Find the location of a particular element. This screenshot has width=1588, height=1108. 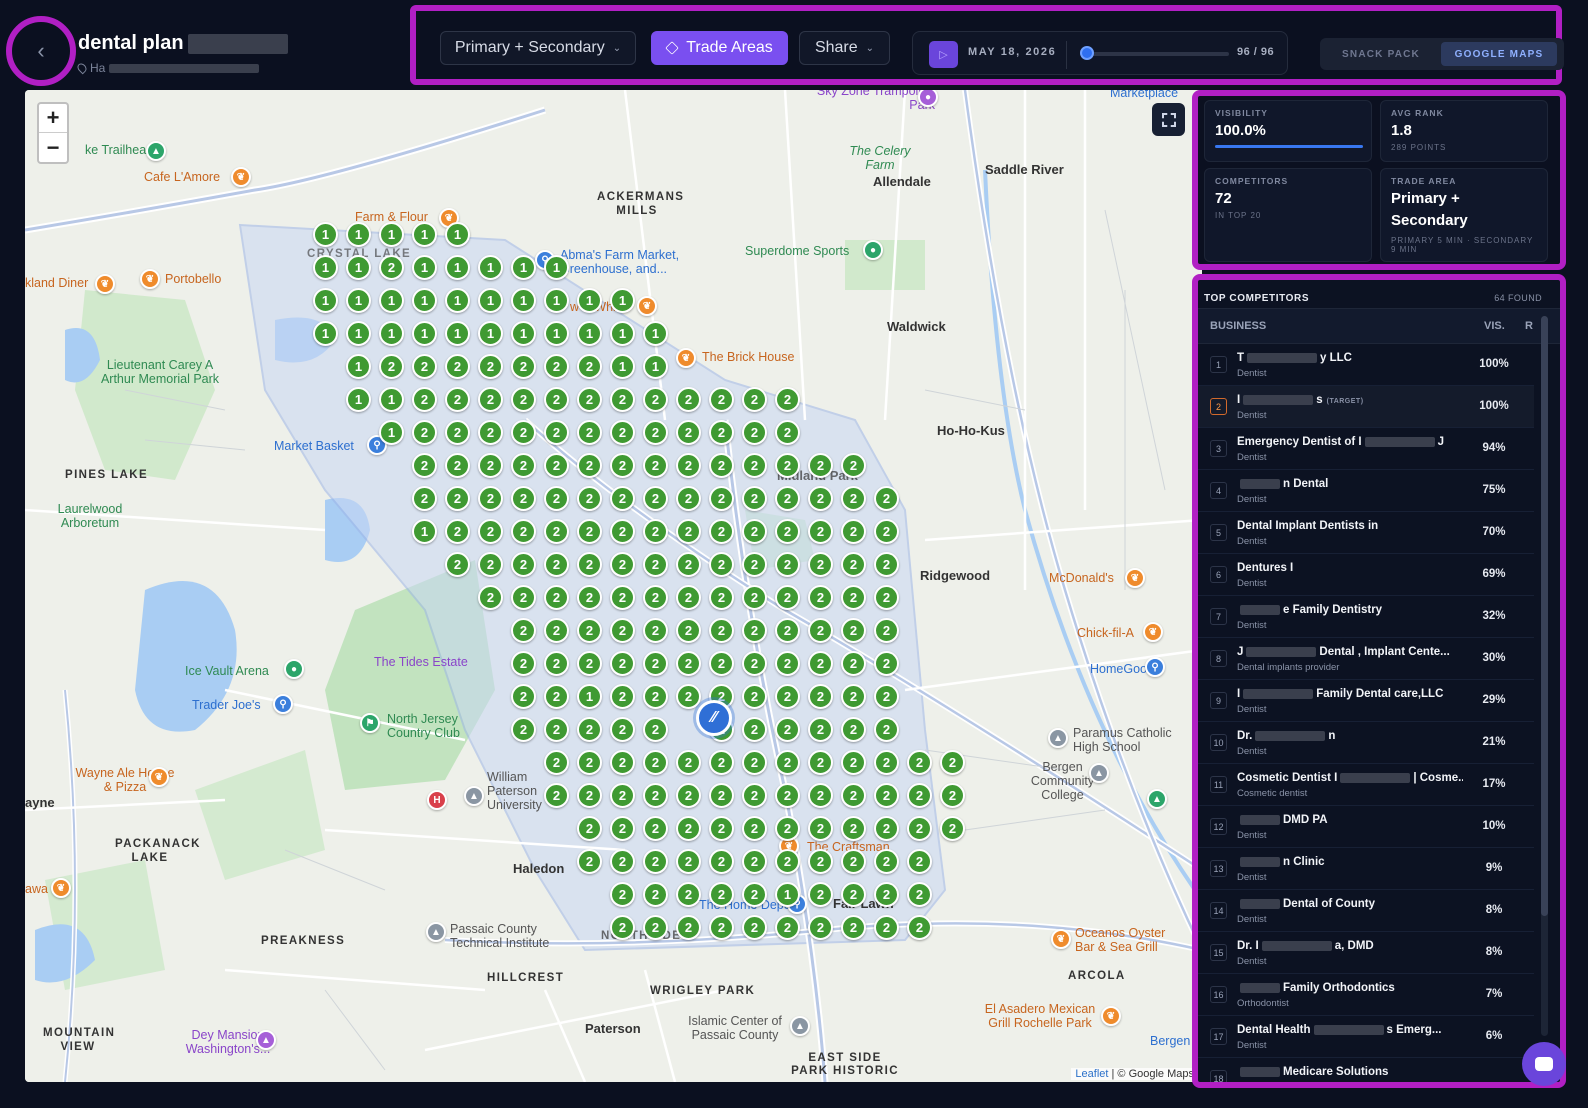

back-button: ‹ is located at coordinates (41, 51).